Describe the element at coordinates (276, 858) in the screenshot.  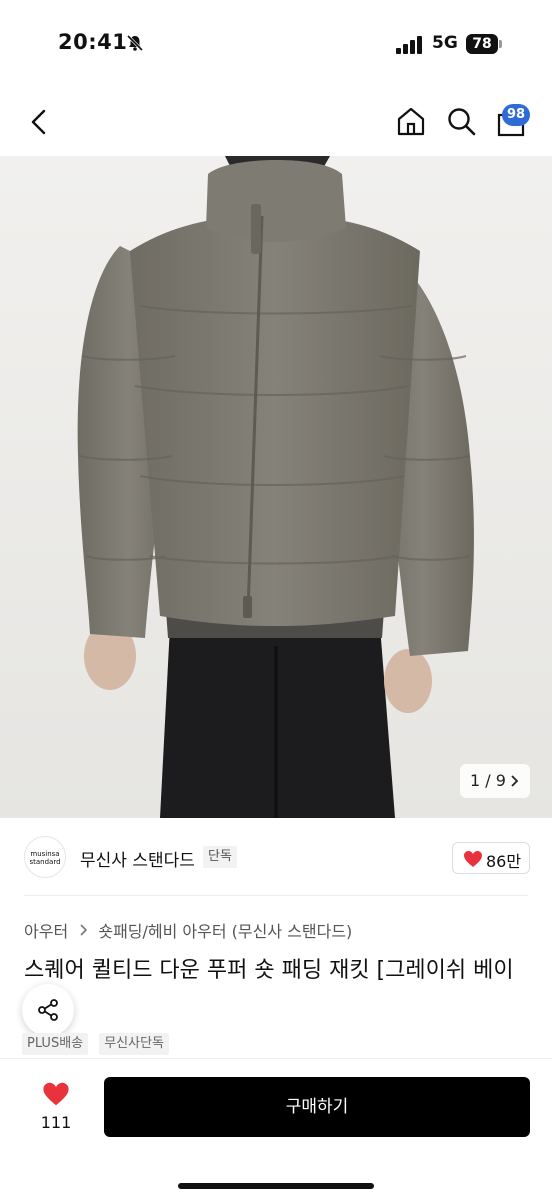
I see `brand-row: musinsa standard 무신사 스탠다드 단독 86만` at that location.